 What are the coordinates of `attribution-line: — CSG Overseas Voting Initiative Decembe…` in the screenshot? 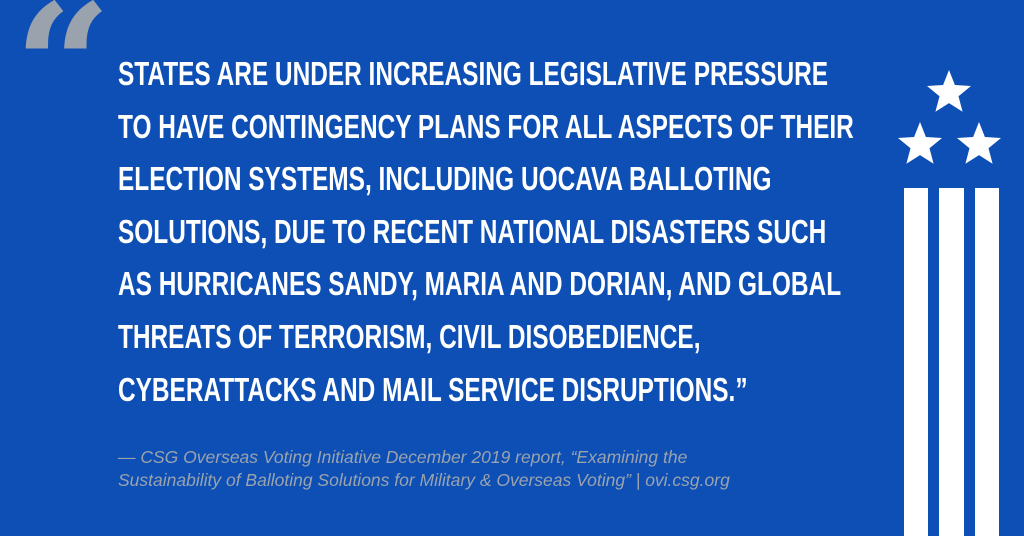 It's located at (403, 457).